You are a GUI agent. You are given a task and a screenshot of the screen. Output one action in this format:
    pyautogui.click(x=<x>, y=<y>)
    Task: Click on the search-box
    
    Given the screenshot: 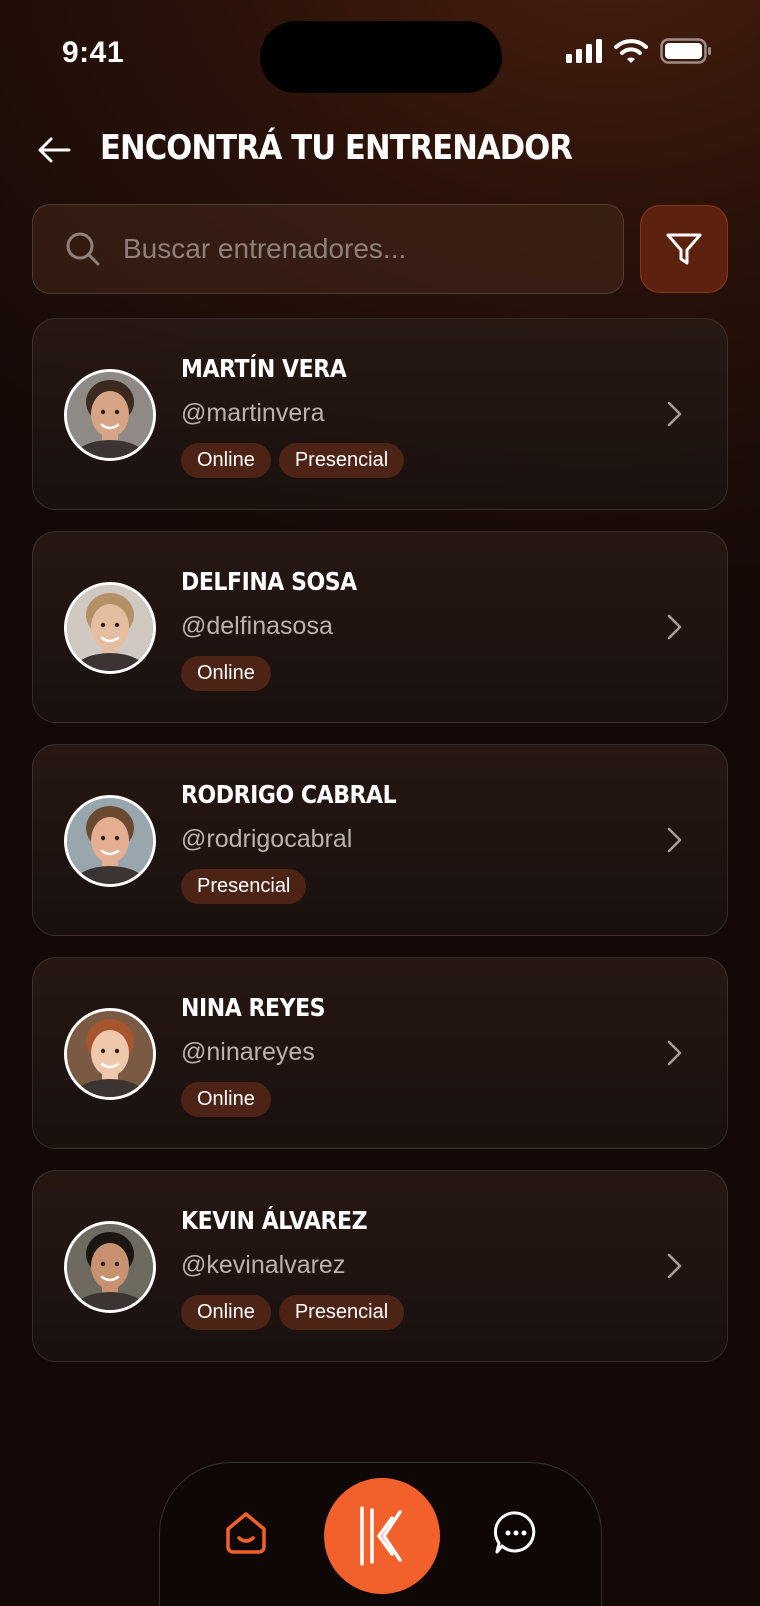 What is the action you would take?
    pyautogui.click(x=328, y=249)
    